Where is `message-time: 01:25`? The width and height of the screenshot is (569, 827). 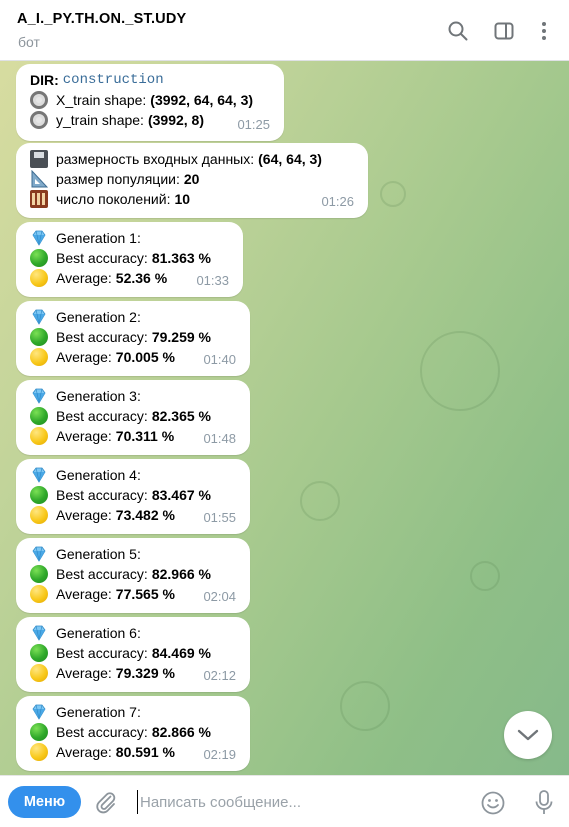 message-time: 01:25 is located at coordinates (253, 124).